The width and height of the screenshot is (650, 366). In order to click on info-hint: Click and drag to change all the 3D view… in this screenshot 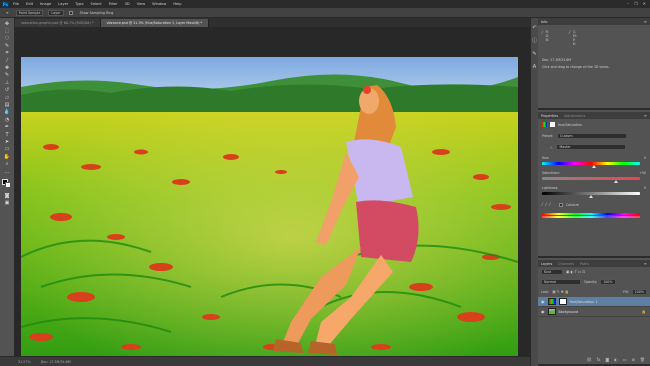, I will do `click(576, 67)`.